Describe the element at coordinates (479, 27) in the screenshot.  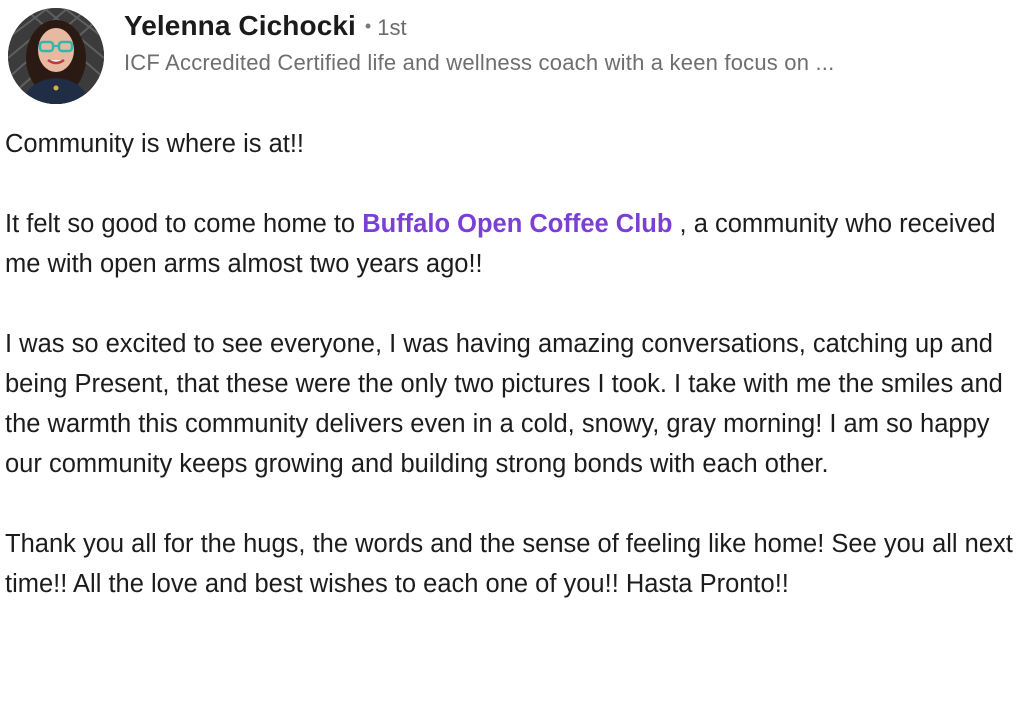
I see `author-name-row: Yelenna Cichocki • 1st` at that location.